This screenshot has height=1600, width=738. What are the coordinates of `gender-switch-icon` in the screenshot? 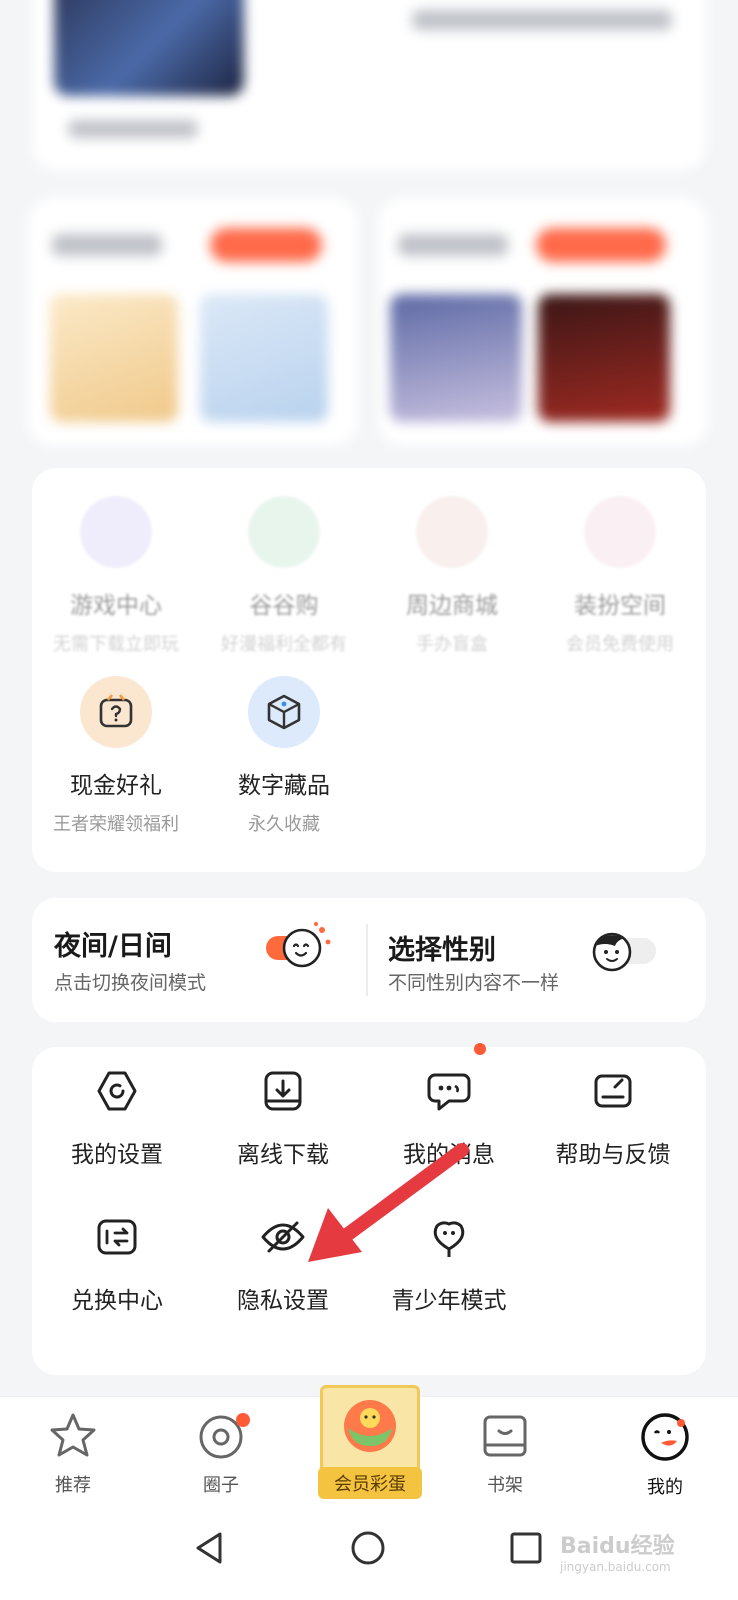 It's located at (624, 952).